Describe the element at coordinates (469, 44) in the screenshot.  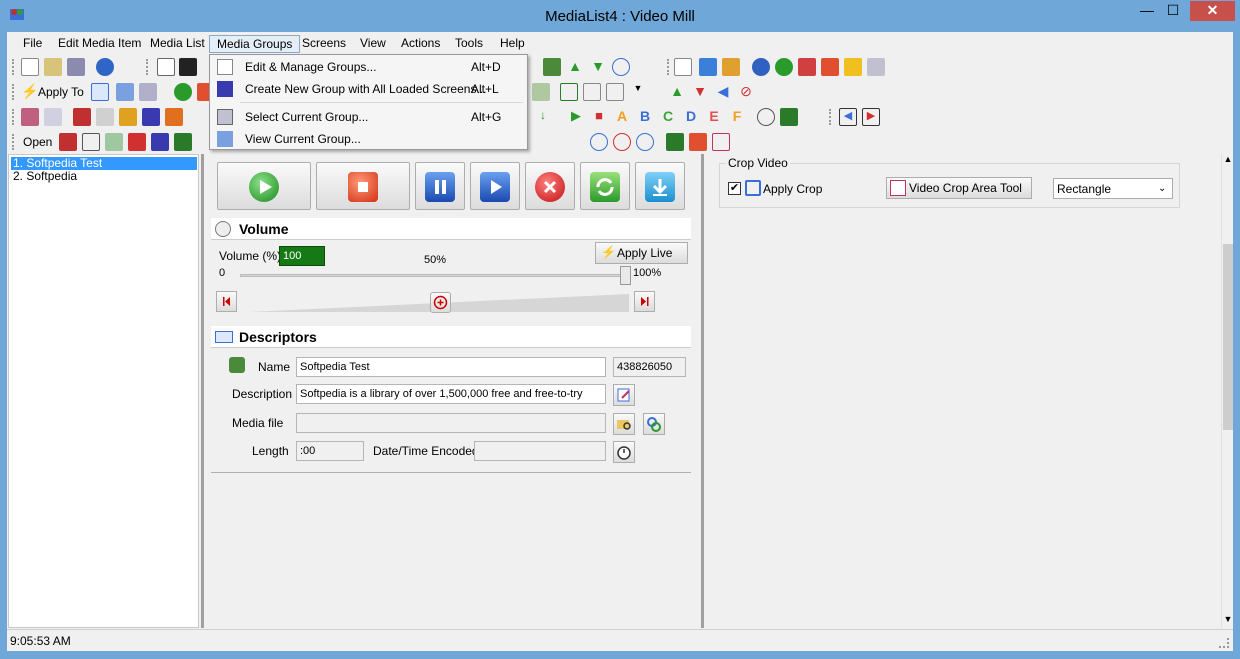
I see `menu-tools: Tools` at that location.